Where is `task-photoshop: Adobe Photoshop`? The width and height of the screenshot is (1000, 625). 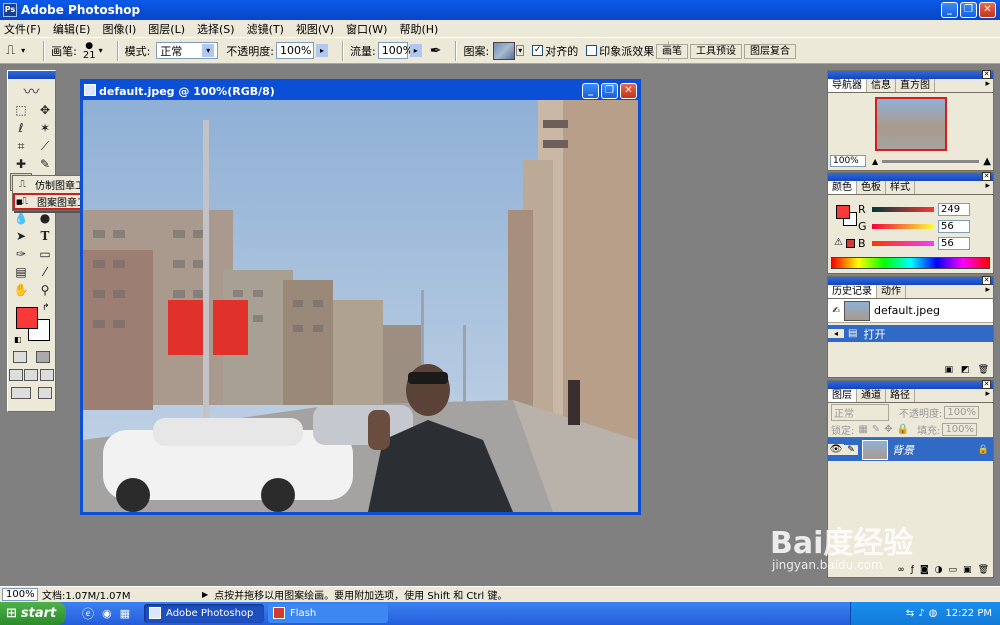
task-photoshop: Adobe Photoshop is located at coordinates (204, 613).